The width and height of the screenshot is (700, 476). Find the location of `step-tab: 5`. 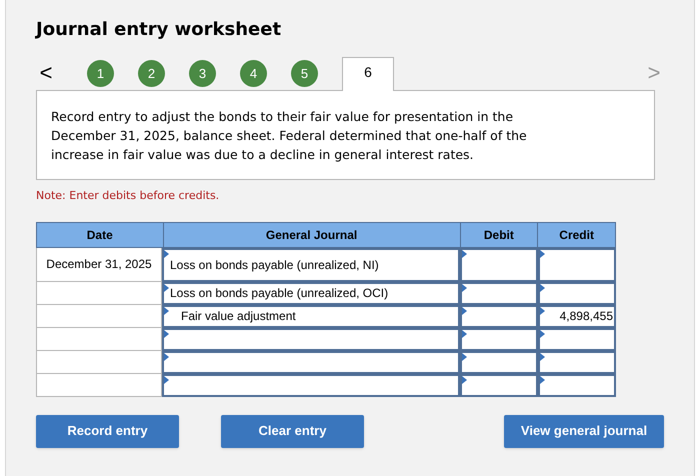

step-tab: 5 is located at coordinates (304, 73).